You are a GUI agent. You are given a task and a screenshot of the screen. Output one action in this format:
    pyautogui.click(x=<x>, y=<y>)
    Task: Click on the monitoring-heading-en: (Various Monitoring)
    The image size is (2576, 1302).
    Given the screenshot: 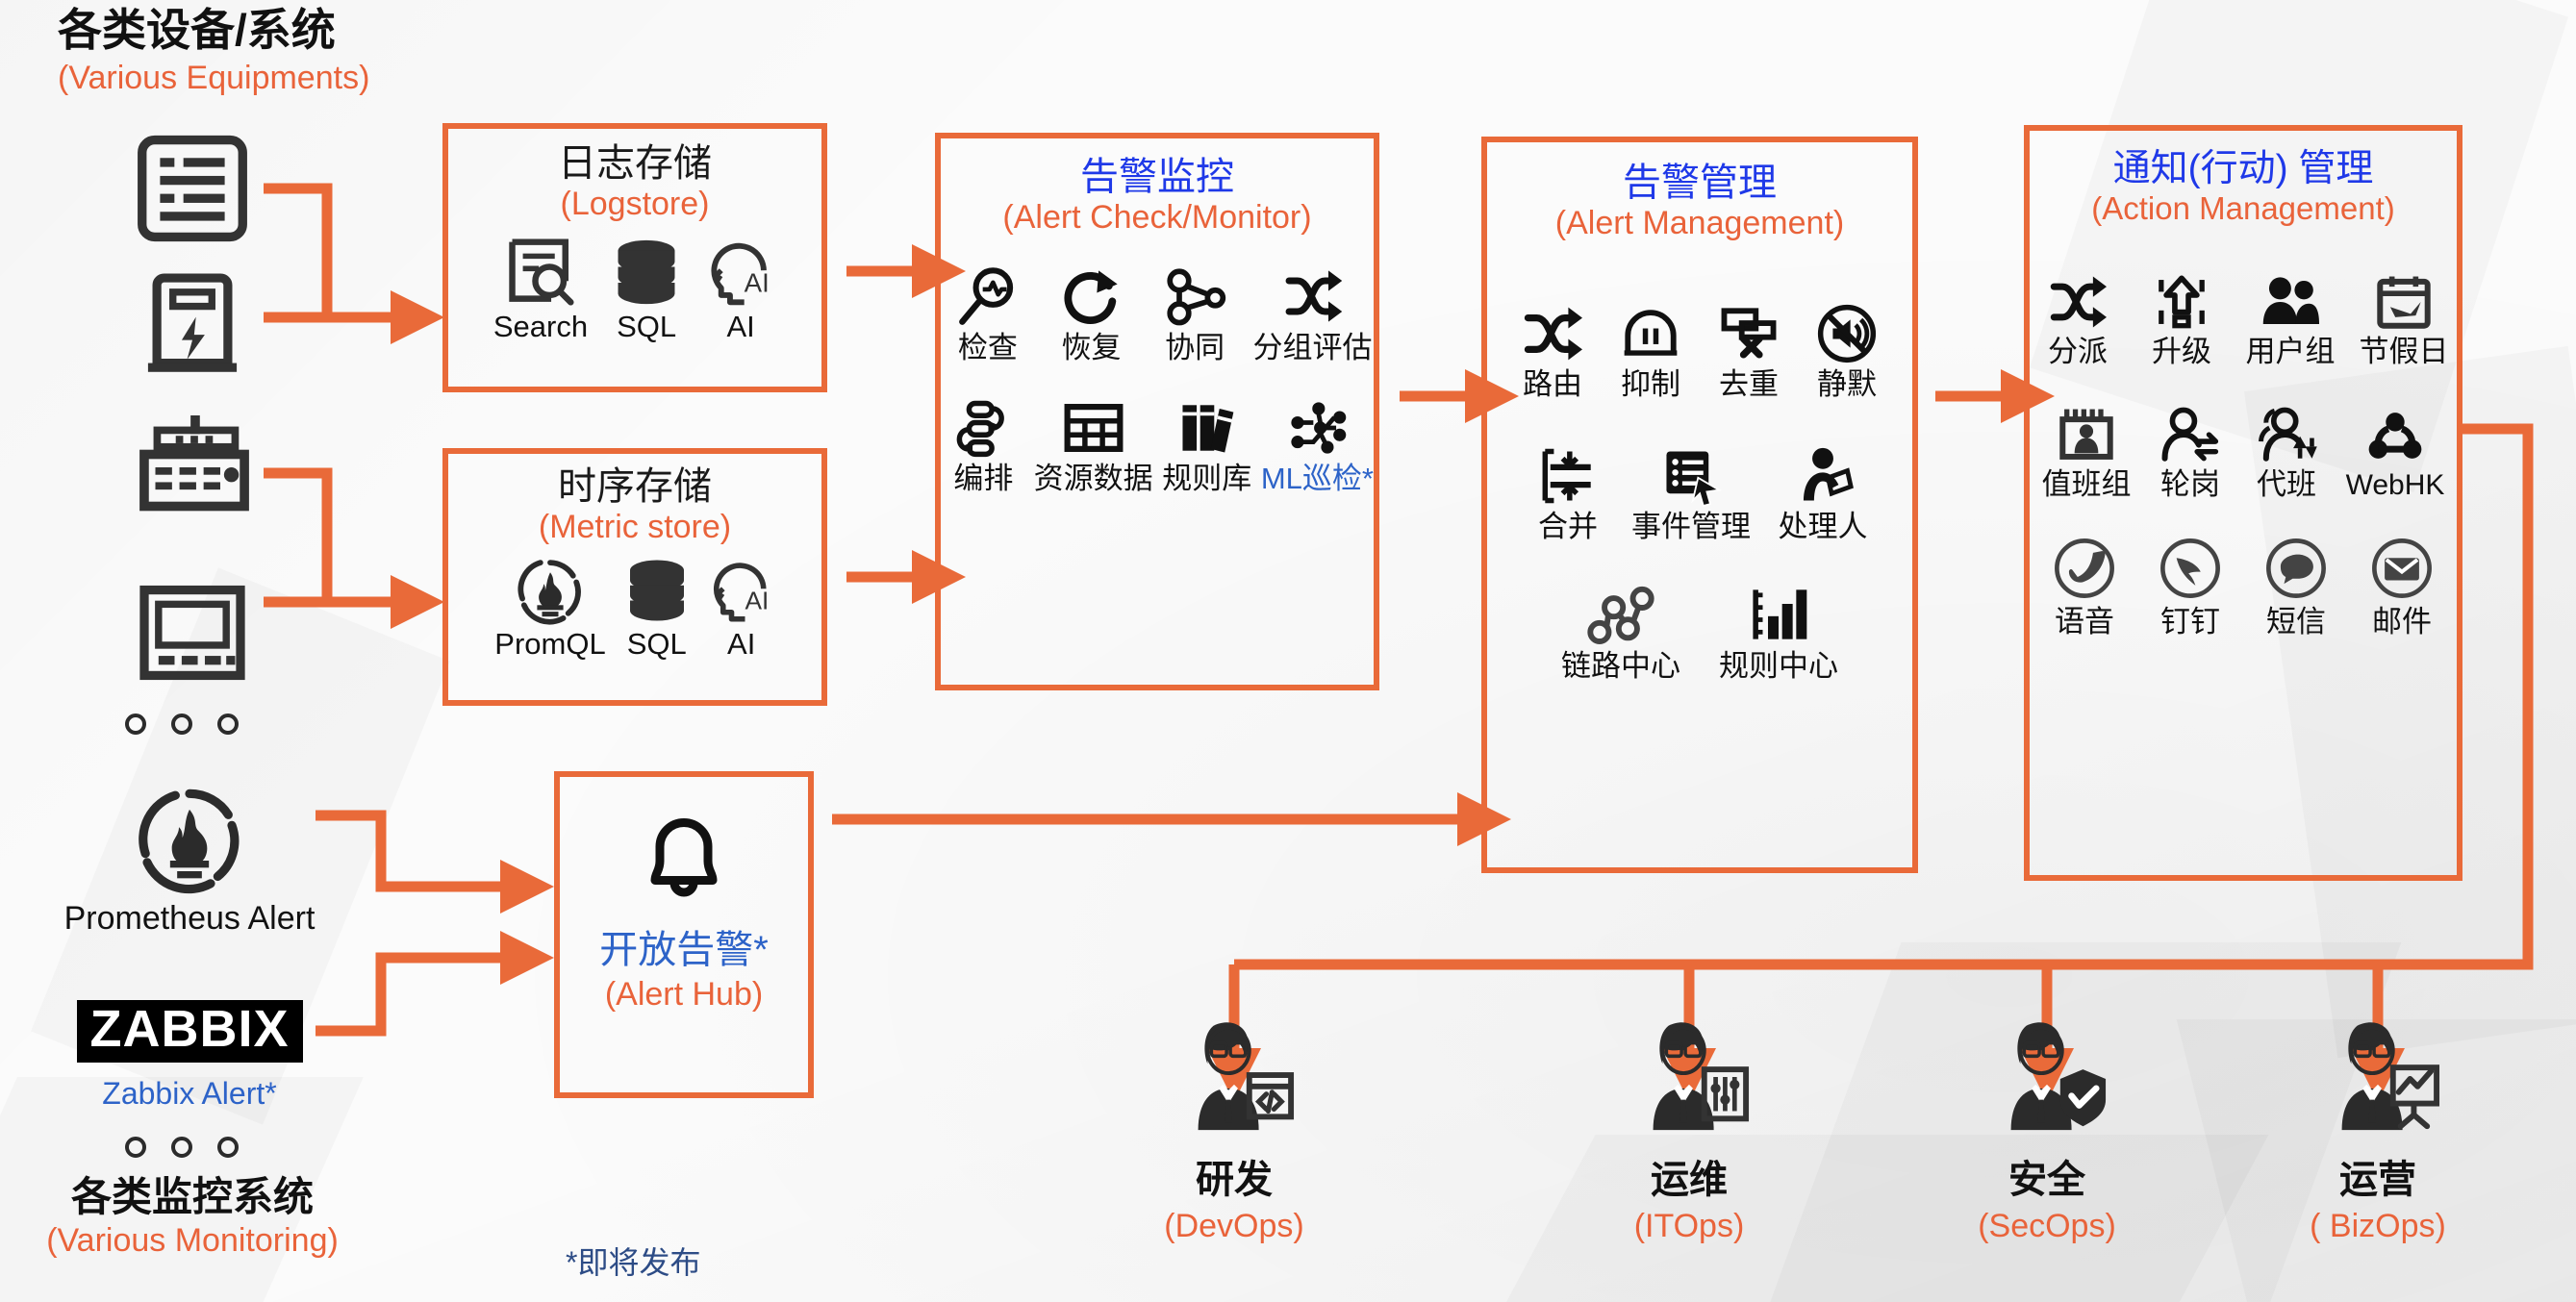 What is the action you would take?
    pyautogui.click(x=192, y=1241)
    